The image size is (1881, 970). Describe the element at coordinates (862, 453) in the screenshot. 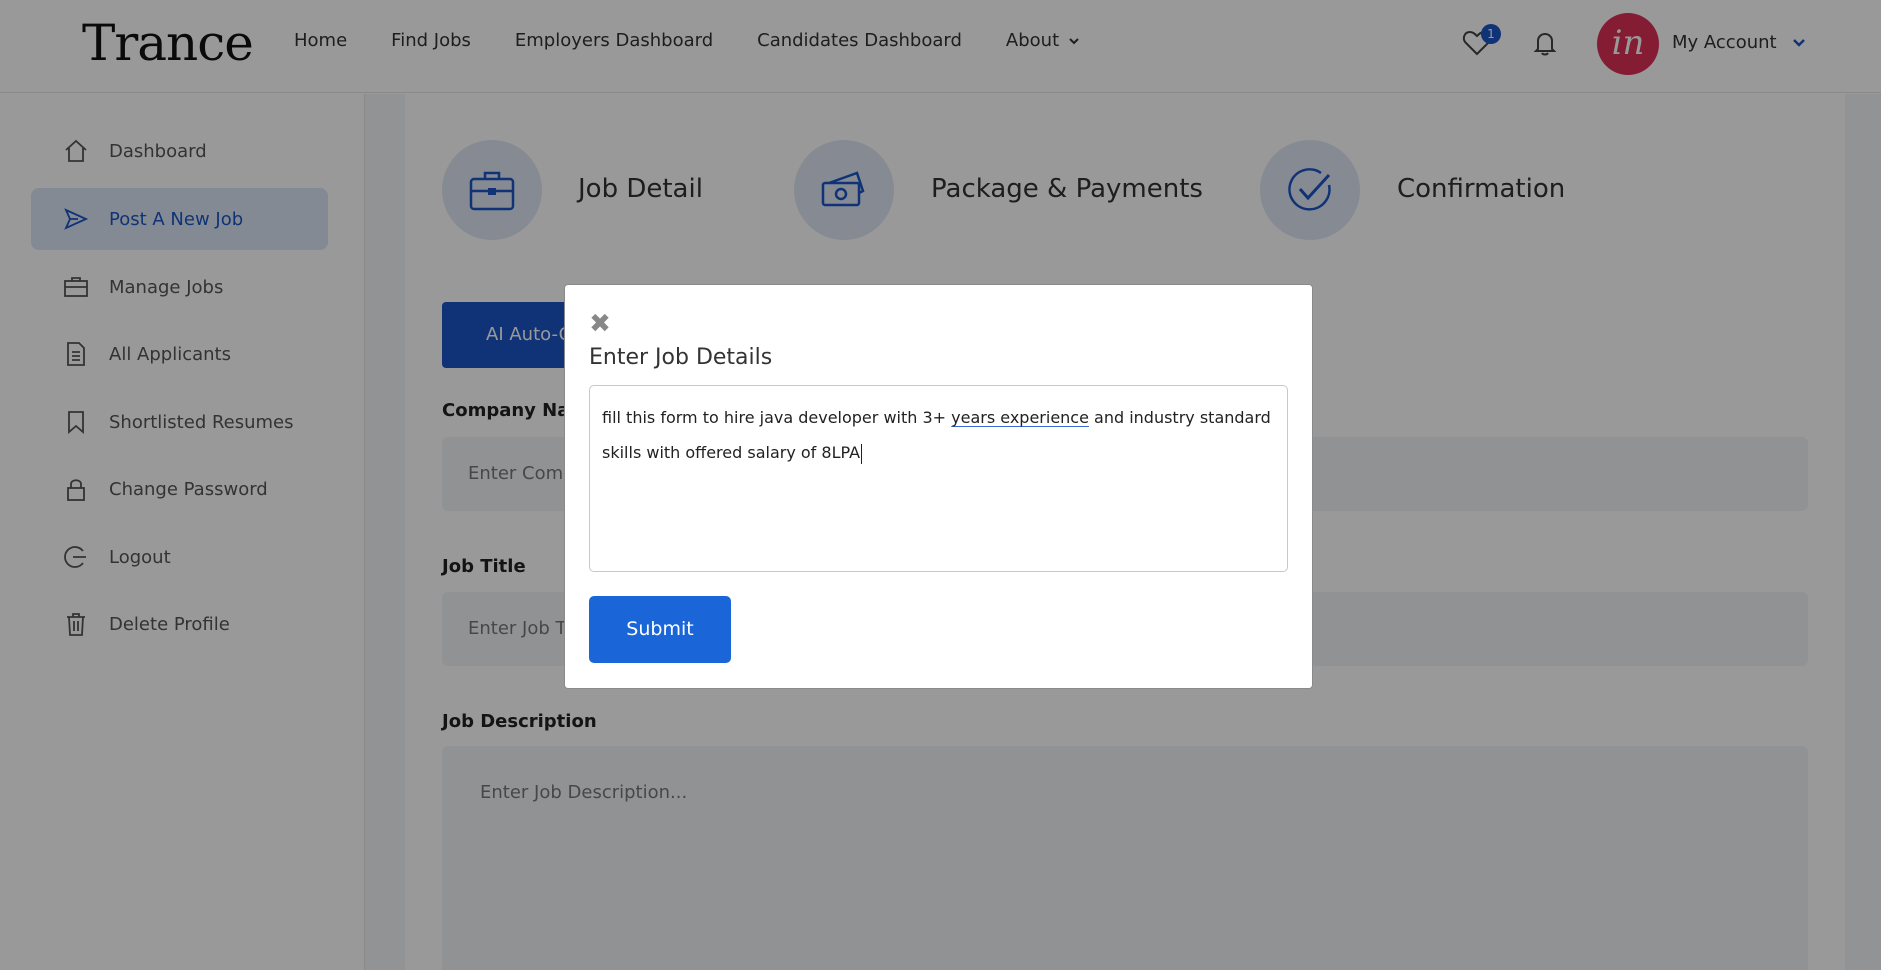

I see `text-caret` at that location.